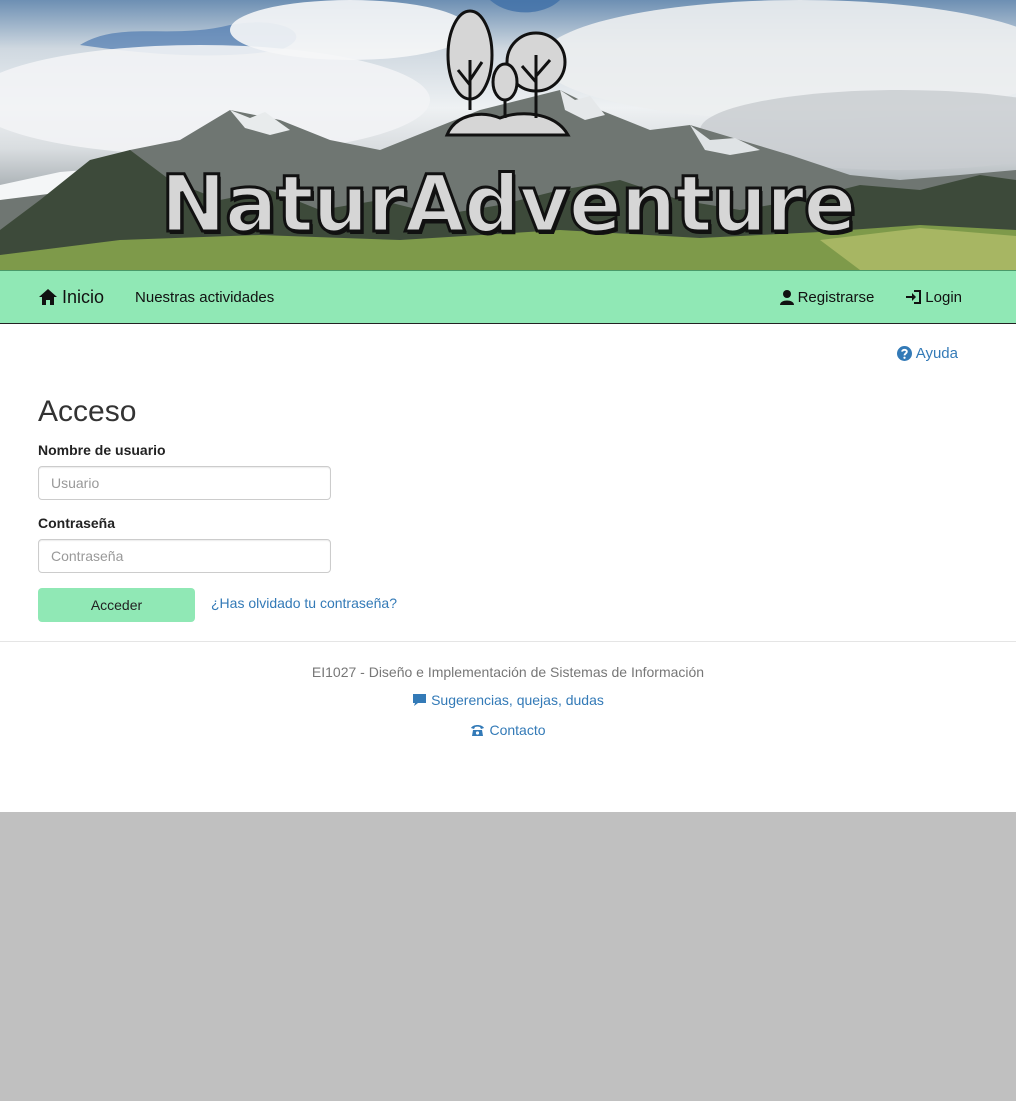 This screenshot has width=1016, height=1101. I want to click on nav-register-link: Registrarse, so click(827, 297).